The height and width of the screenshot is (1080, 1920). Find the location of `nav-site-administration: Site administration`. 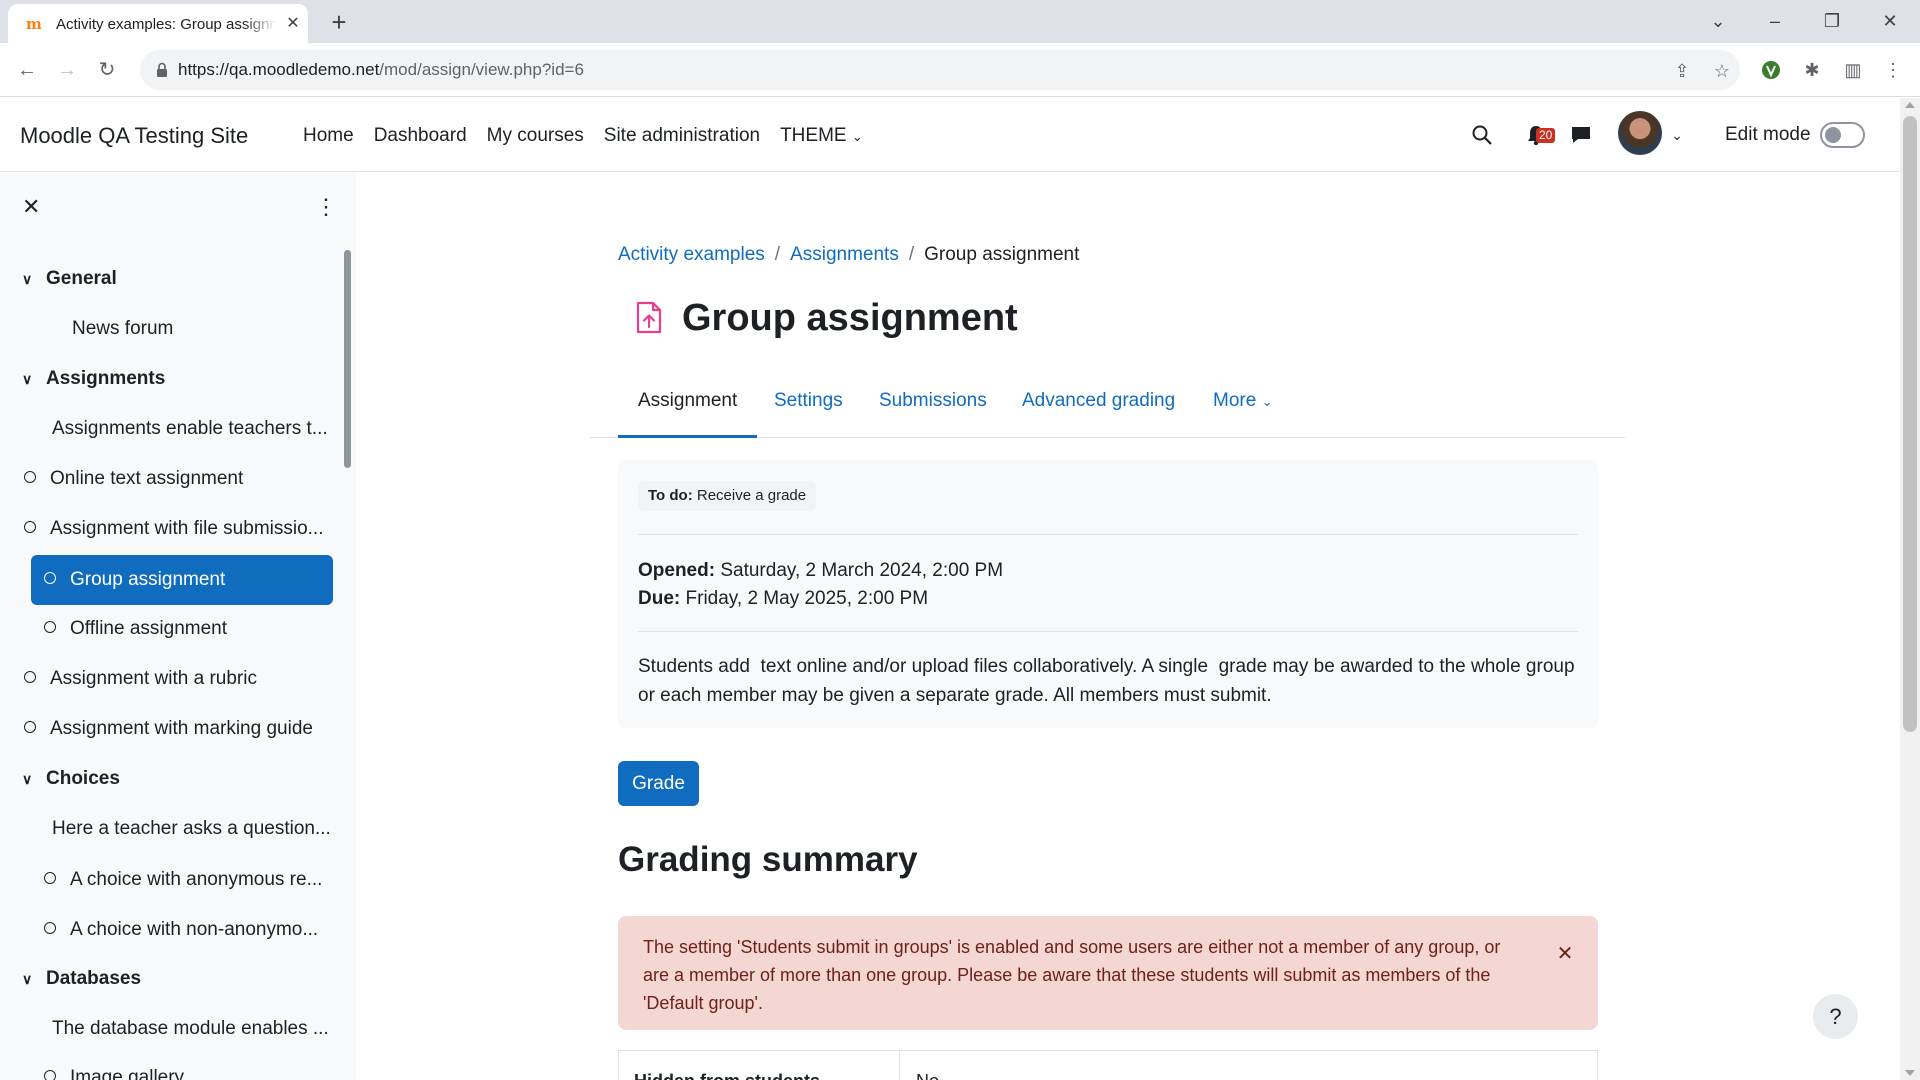

nav-site-administration: Site administration is located at coordinates (682, 136).